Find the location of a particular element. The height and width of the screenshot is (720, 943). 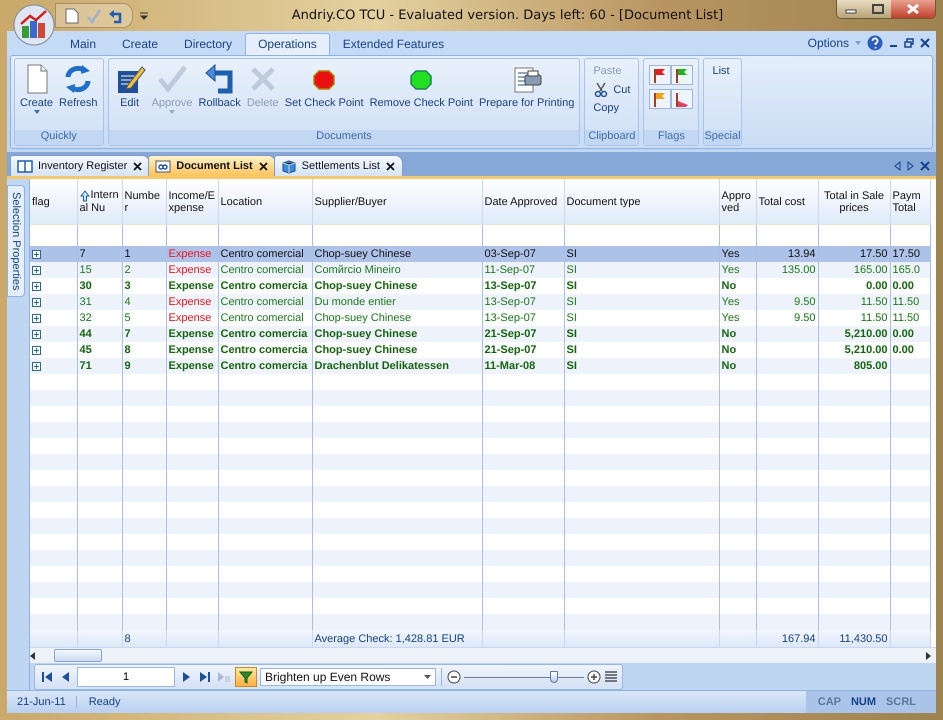

ribbon-tab: Extended Features is located at coordinates (394, 44).